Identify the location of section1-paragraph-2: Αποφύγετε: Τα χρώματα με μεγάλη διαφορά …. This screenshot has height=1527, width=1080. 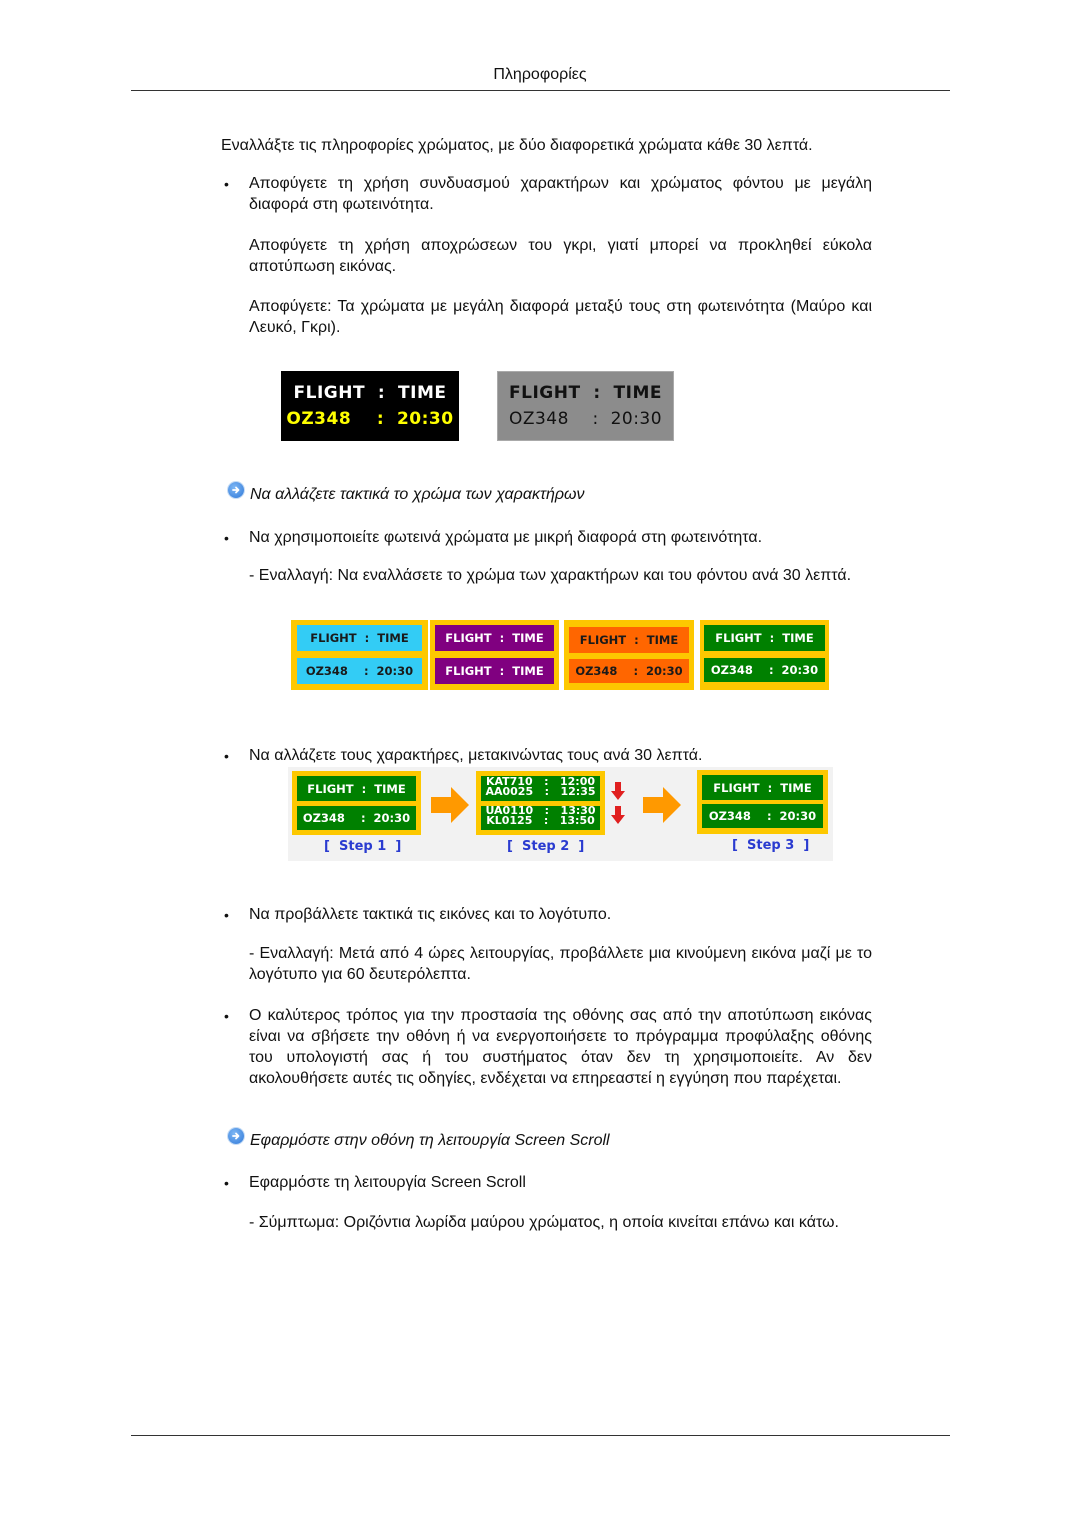
(560, 317).